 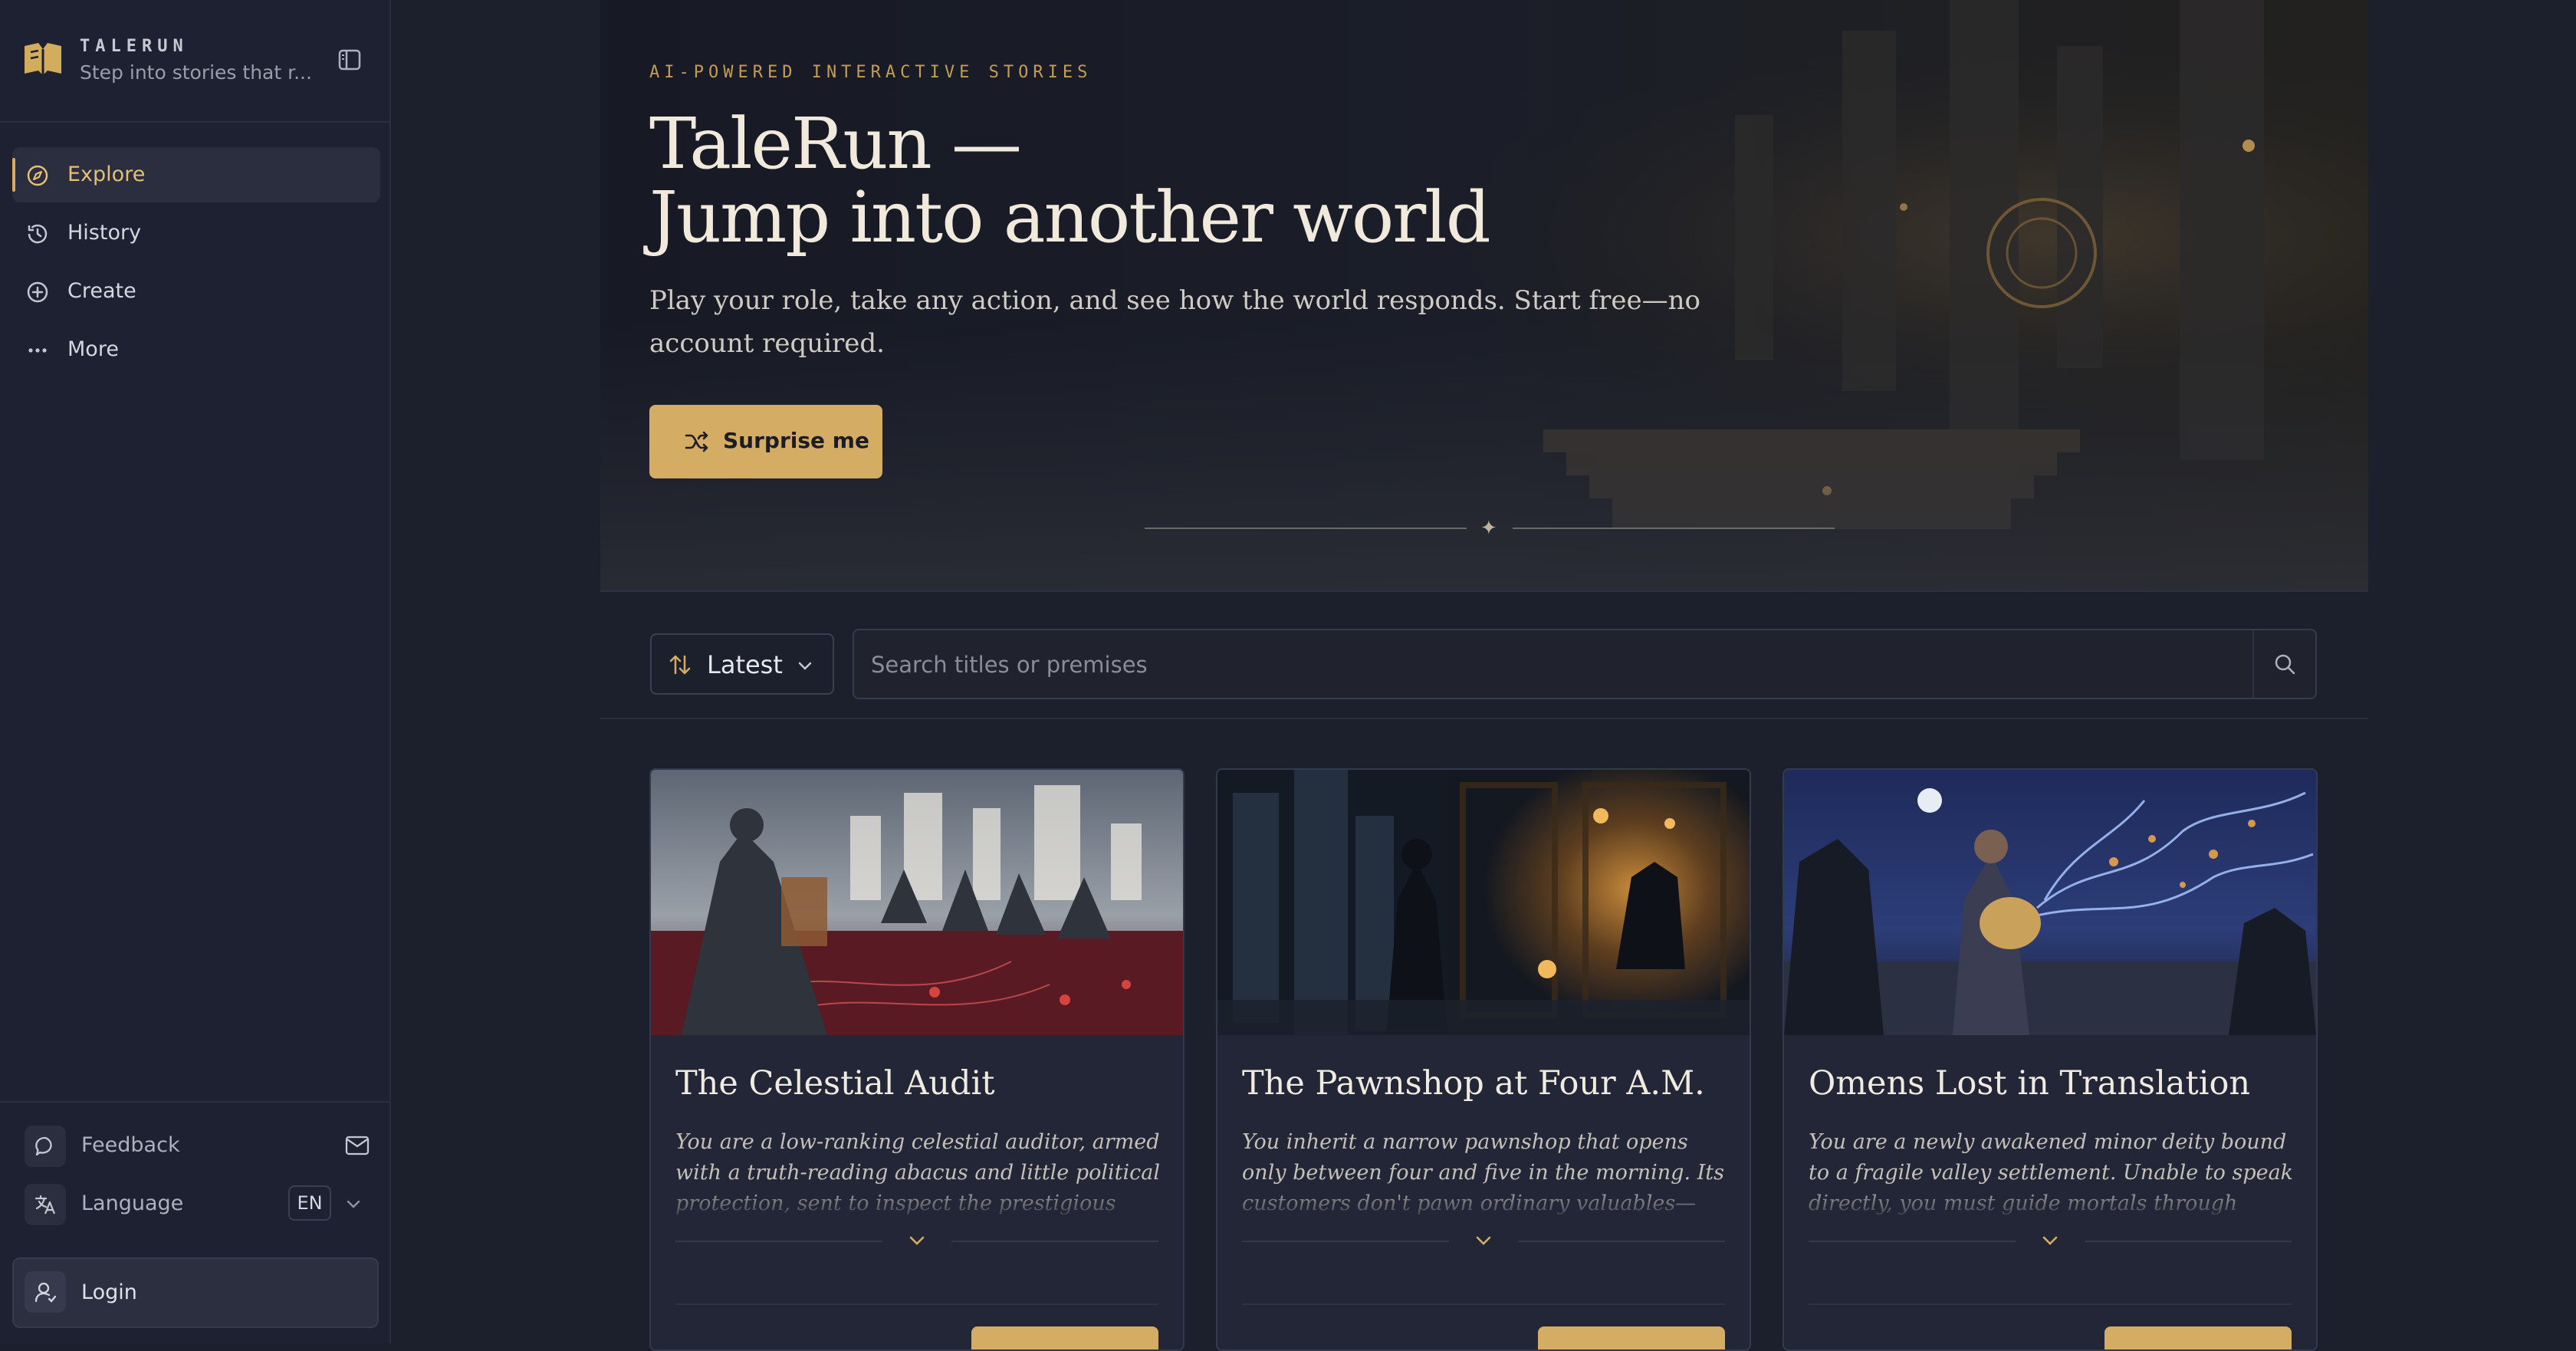 I want to click on sidebar-item-label: Create, so click(x=102, y=291).